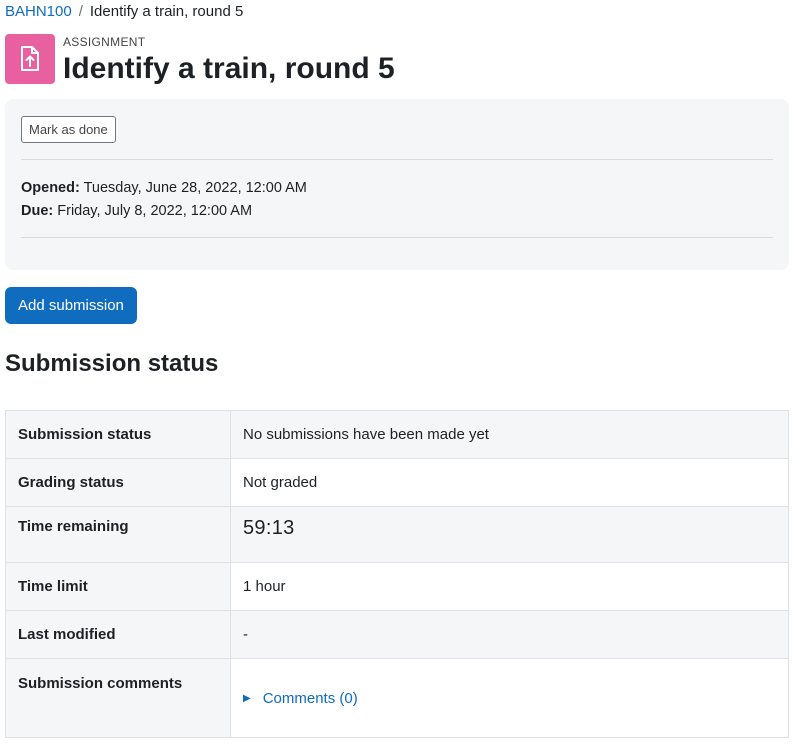 This screenshot has width=797, height=749. What do you see at coordinates (509, 634) in the screenshot?
I see `row-value: -` at bounding box center [509, 634].